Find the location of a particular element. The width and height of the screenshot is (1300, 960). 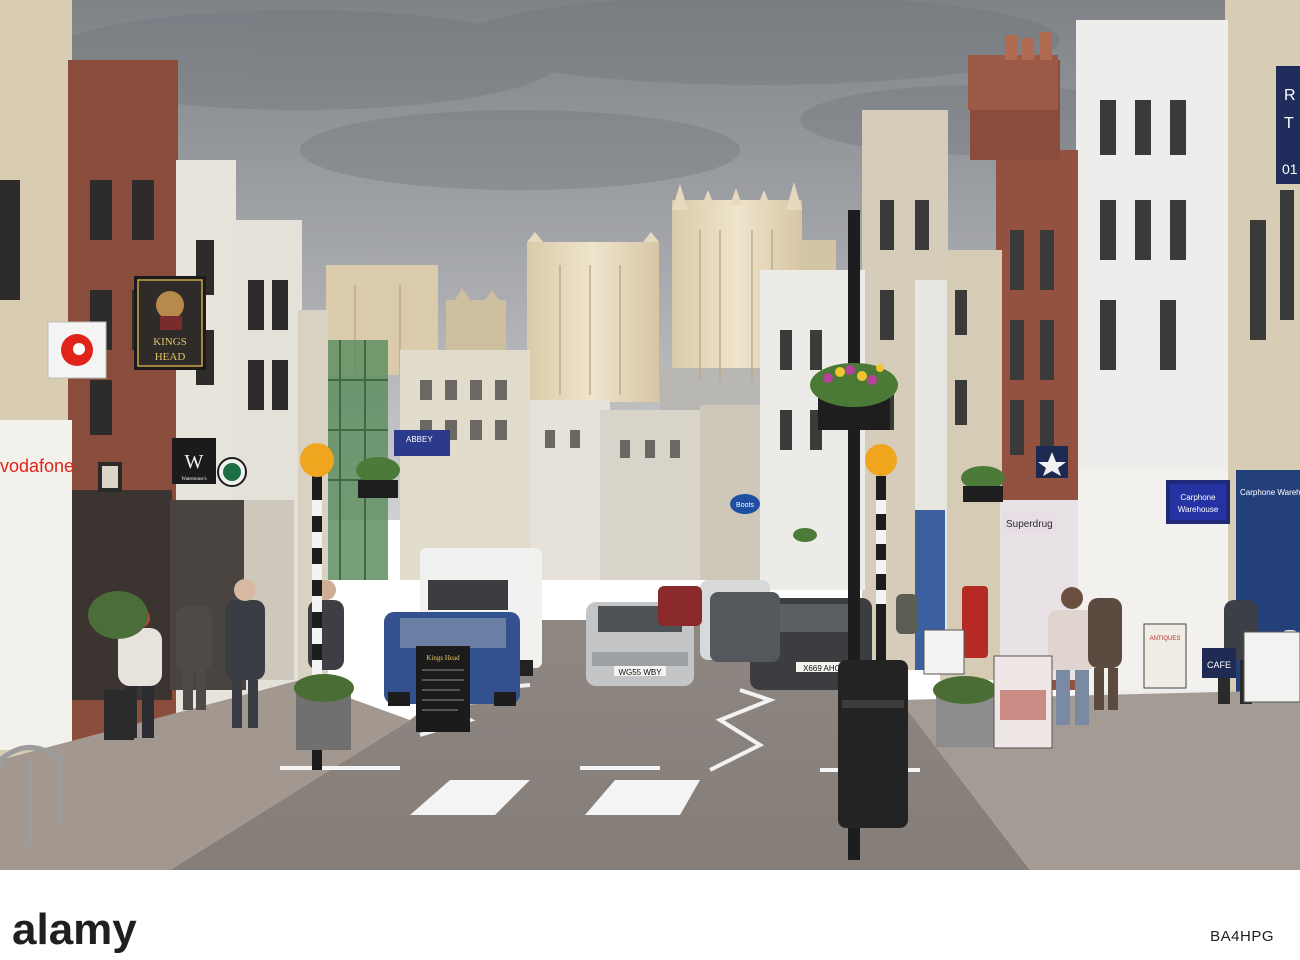

carphone-fascia: Carphone Warehouse is located at coordinates (1270, 492).